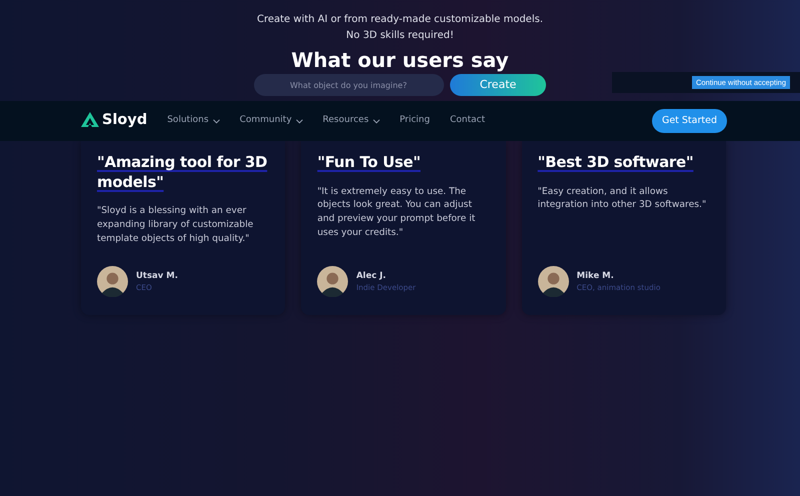 Image resolution: width=800 pixels, height=496 pixels. I want to click on person-name: Alec J., so click(371, 276).